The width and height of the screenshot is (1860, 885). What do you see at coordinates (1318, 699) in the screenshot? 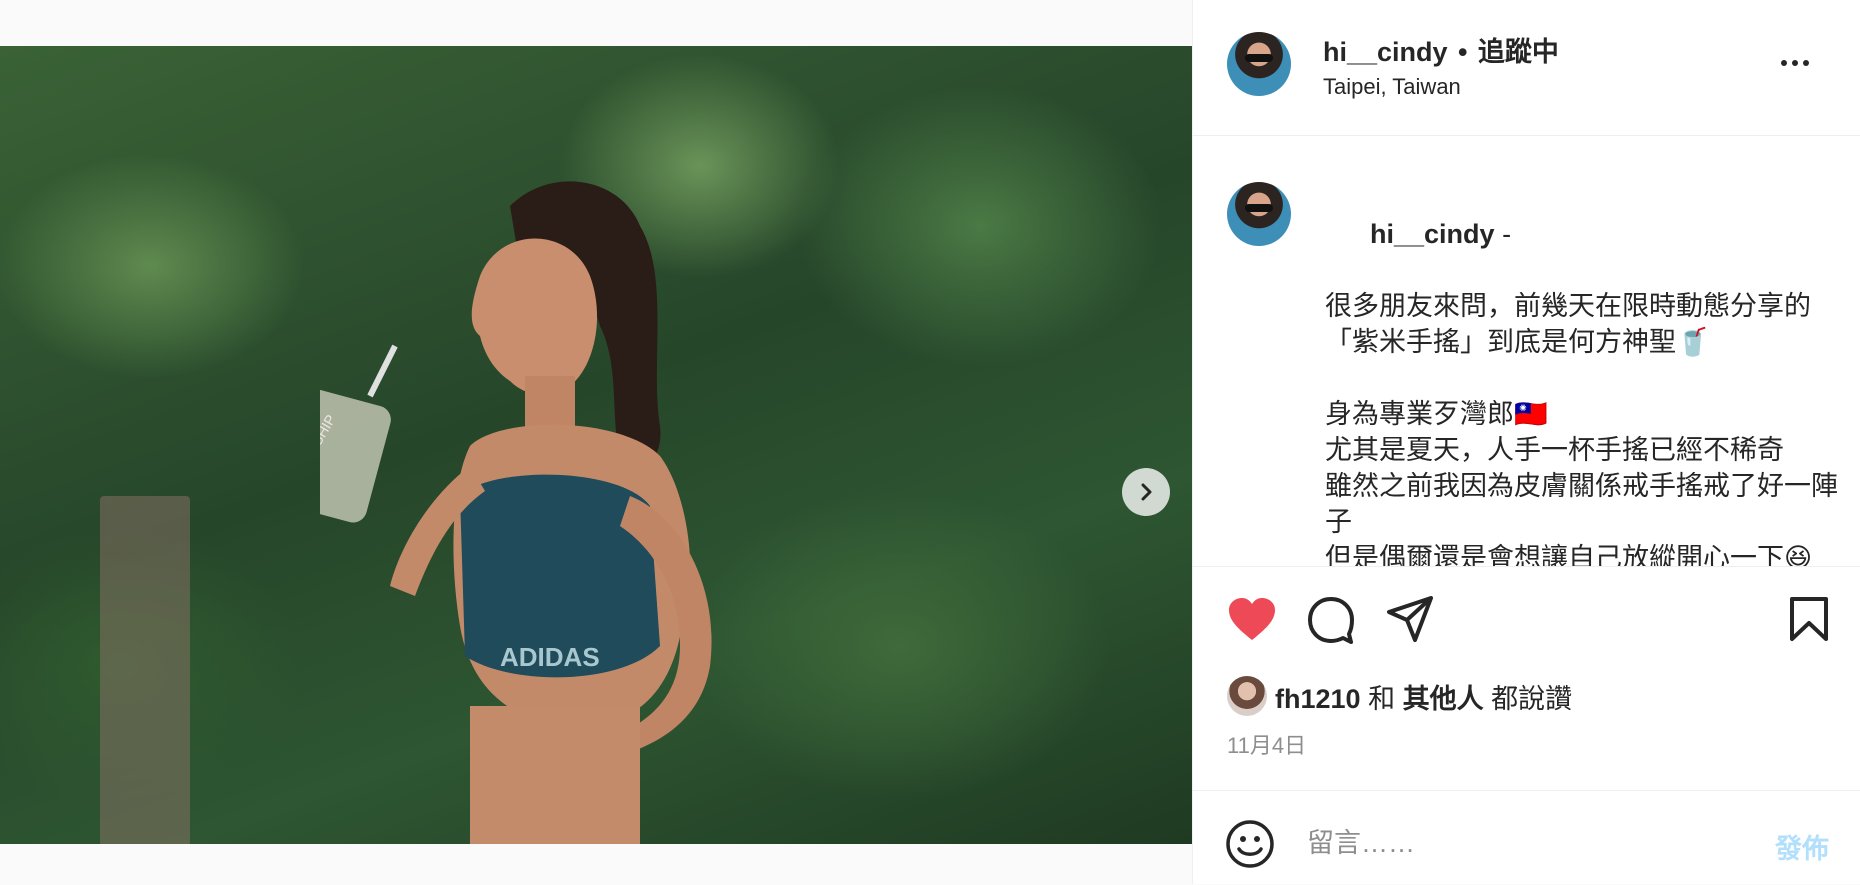
I see `liker-username: fh1210` at bounding box center [1318, 699].